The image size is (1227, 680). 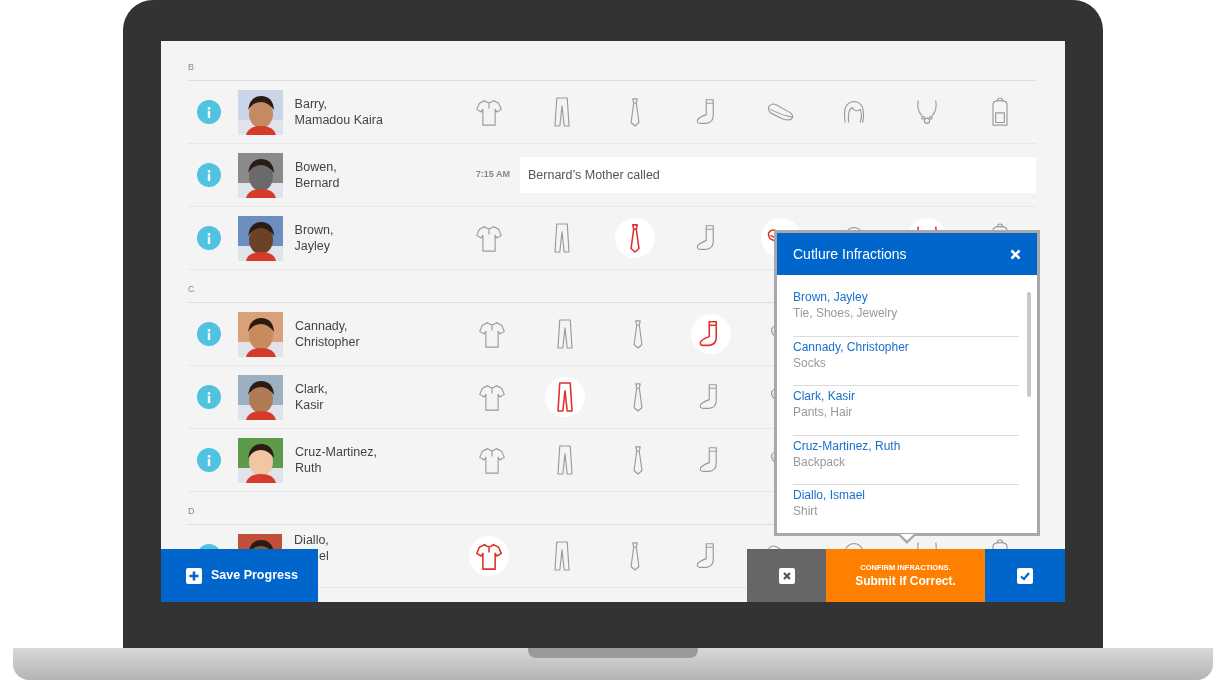 I want to click on entry-student-name: Clark, Kasir, so click(x=824, y=396).